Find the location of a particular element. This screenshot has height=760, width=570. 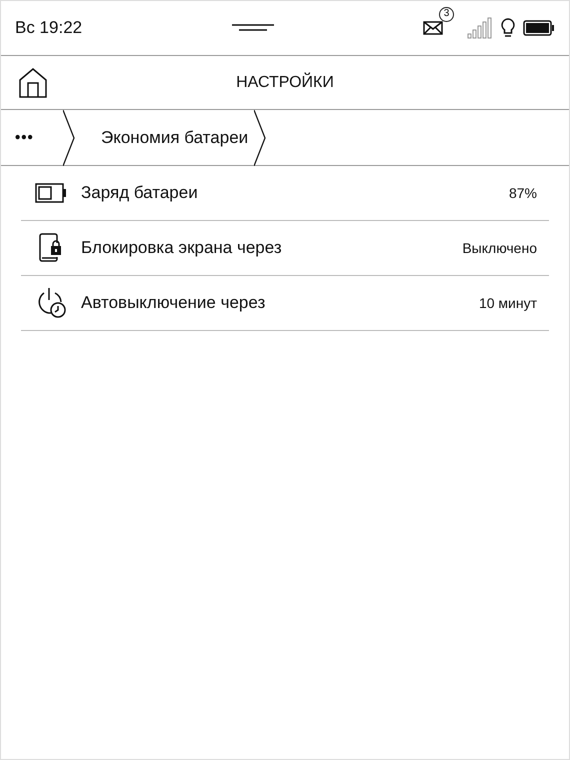

phone-lock-icon is located at coordinates (51, 248).